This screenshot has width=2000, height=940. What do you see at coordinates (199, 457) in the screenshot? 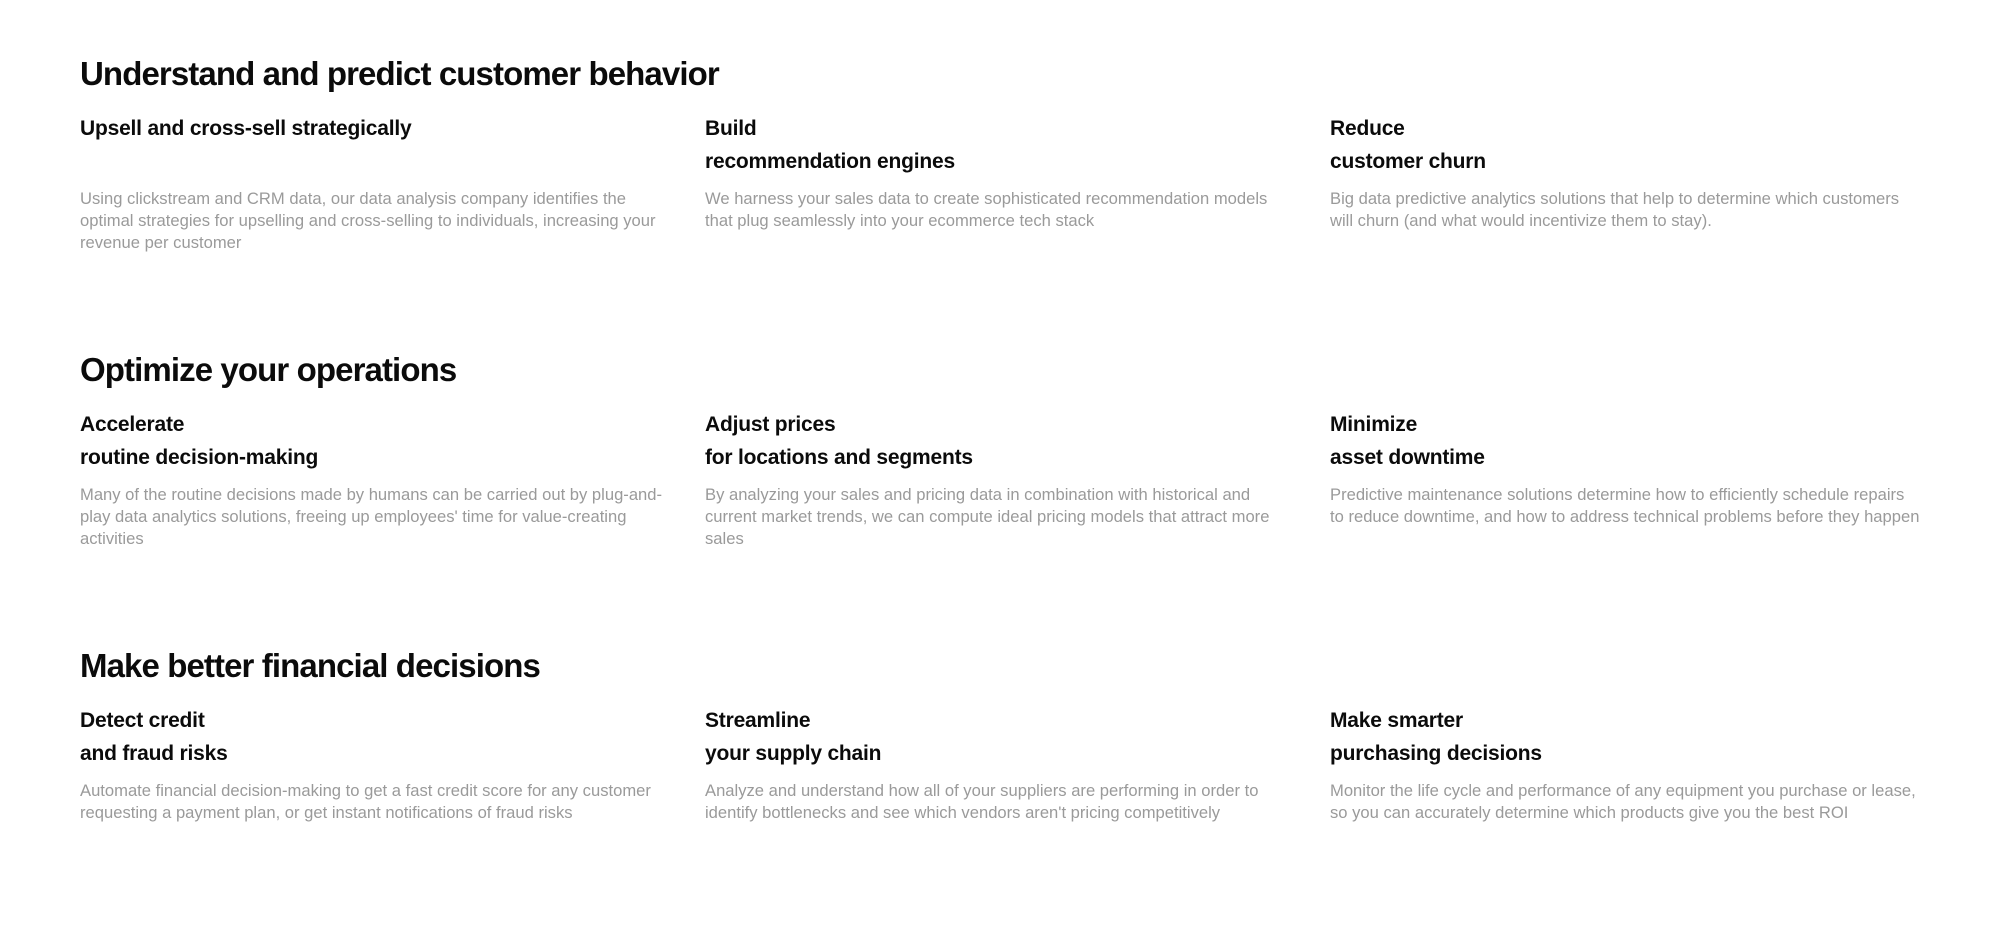
I see `card-title-line2: routine decision-making` at bounding box center [199, 457].